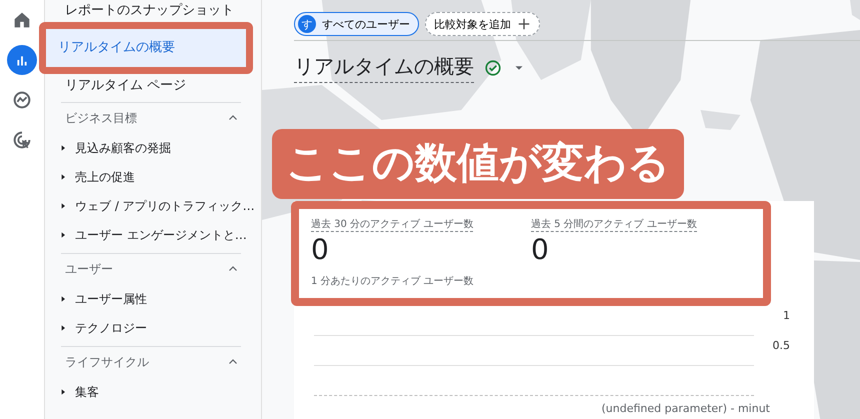  Describe the element at coordinates (151, 118) in the screenshot. I see `section-header: ビジネス目標` at that location.